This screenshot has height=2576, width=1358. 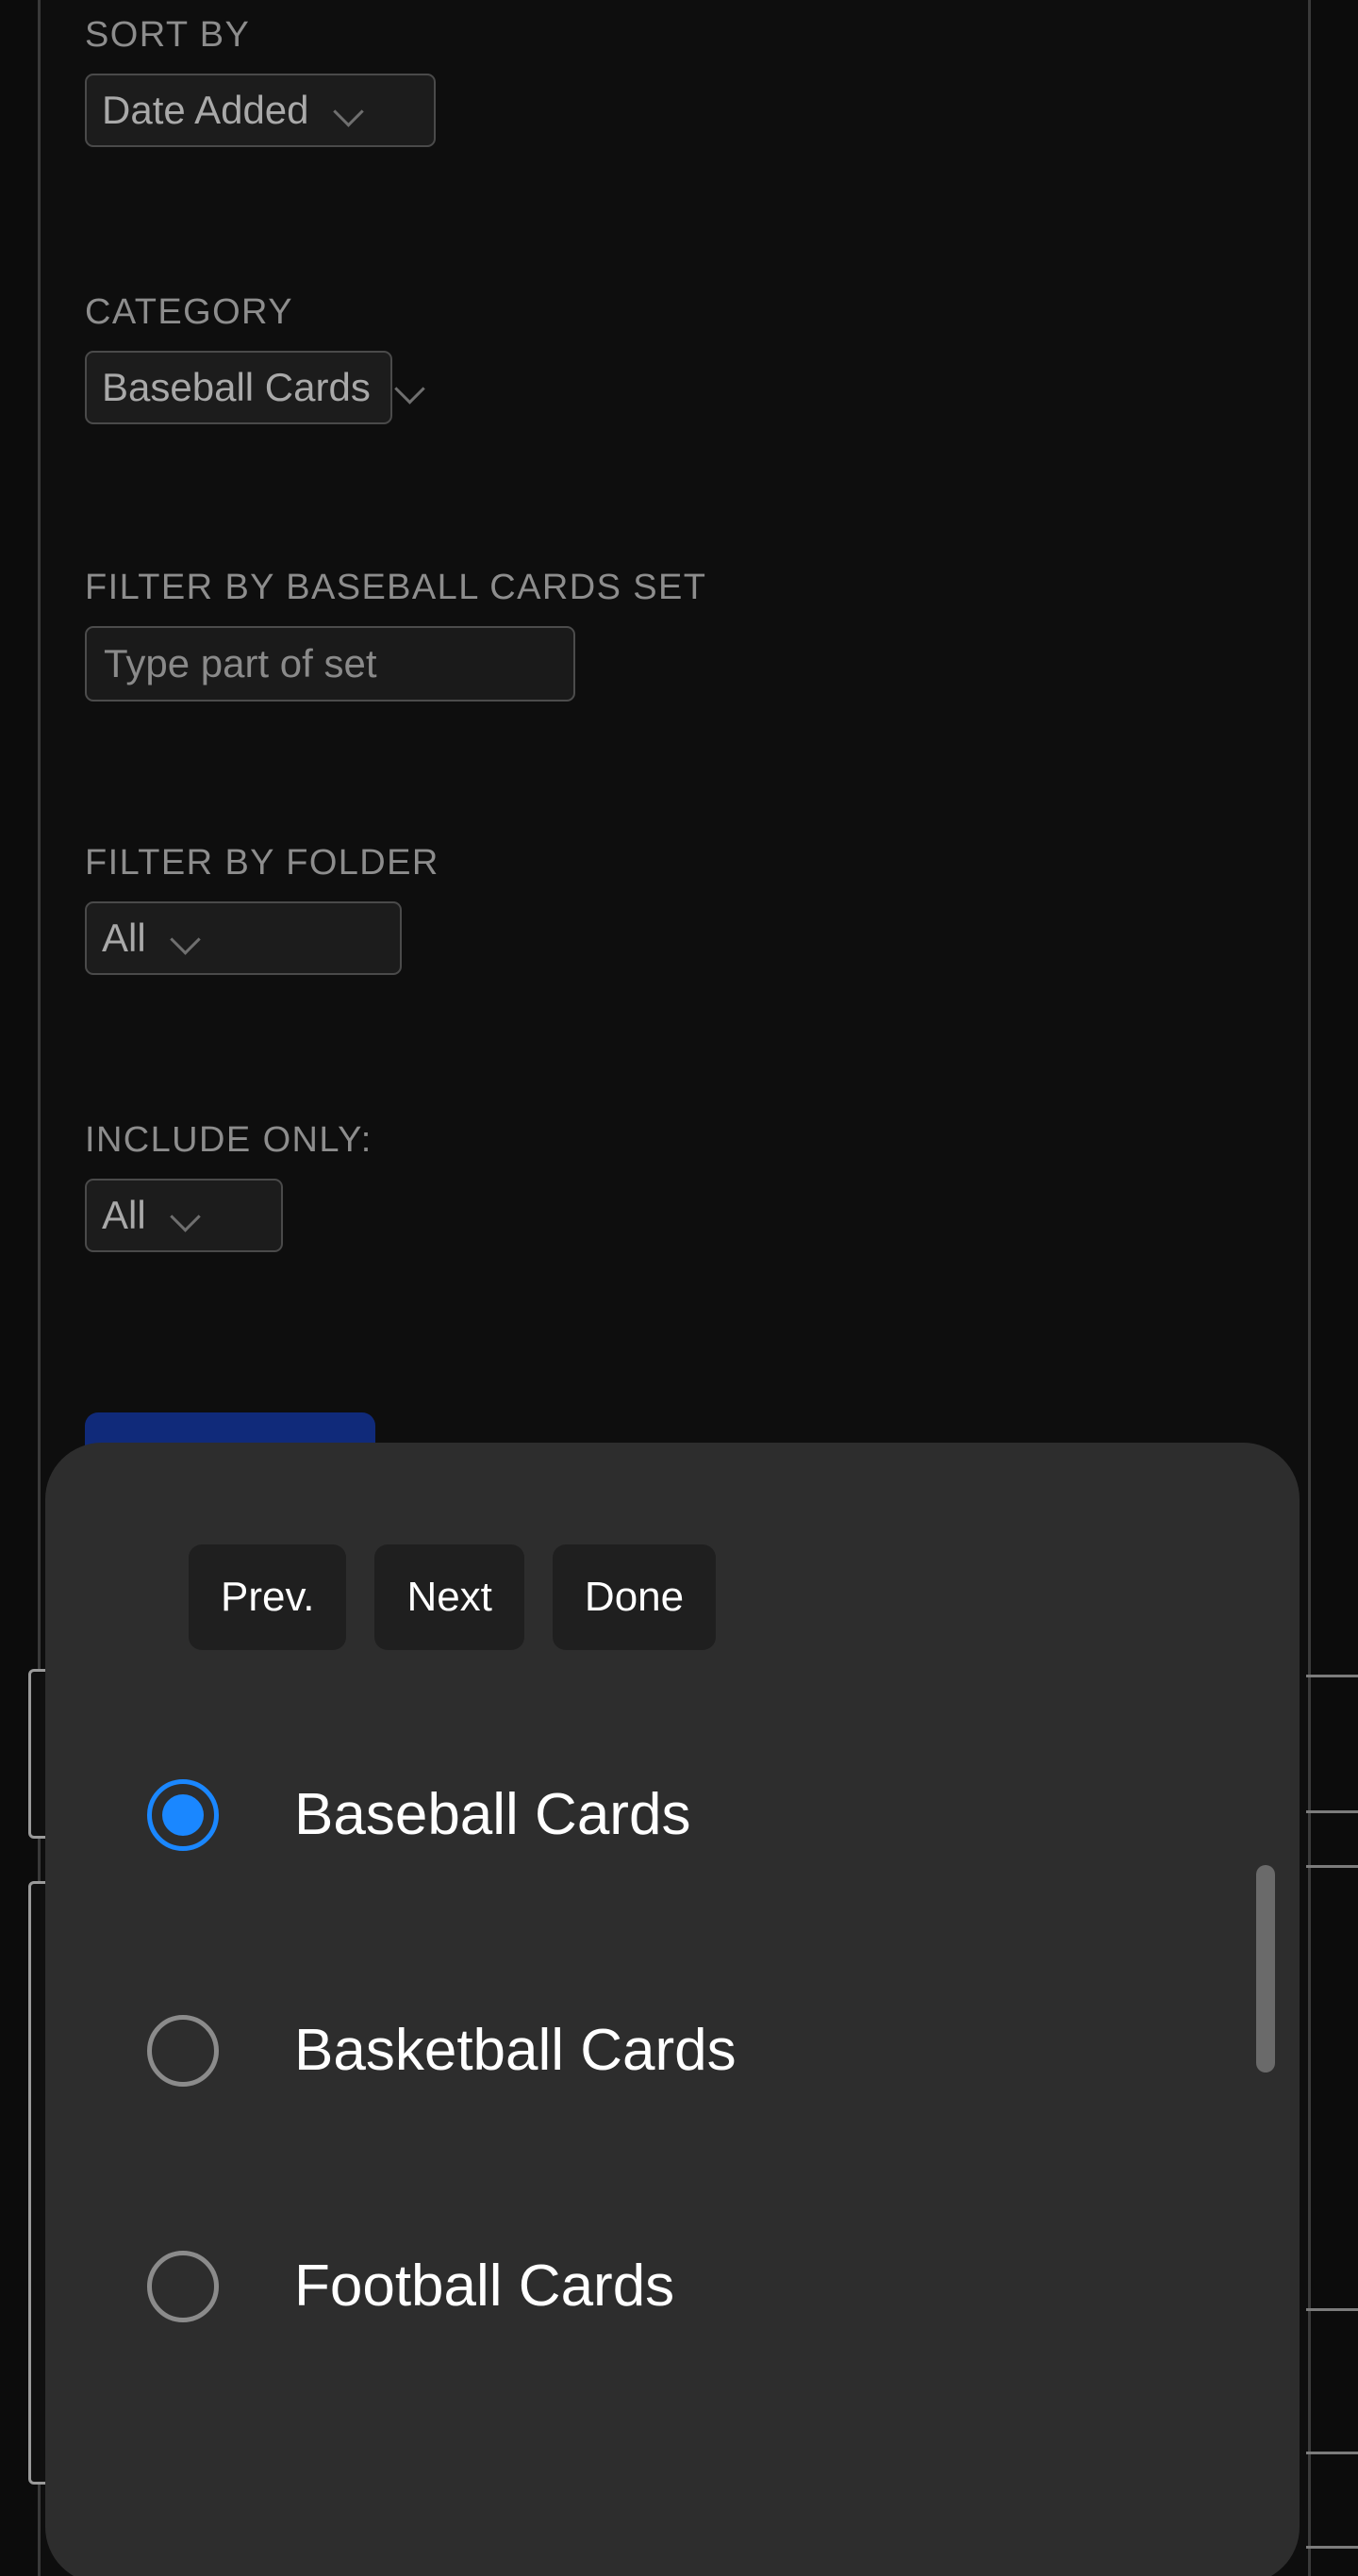 I want to click on folder-filter-select: All, so click(x=244, y=938).